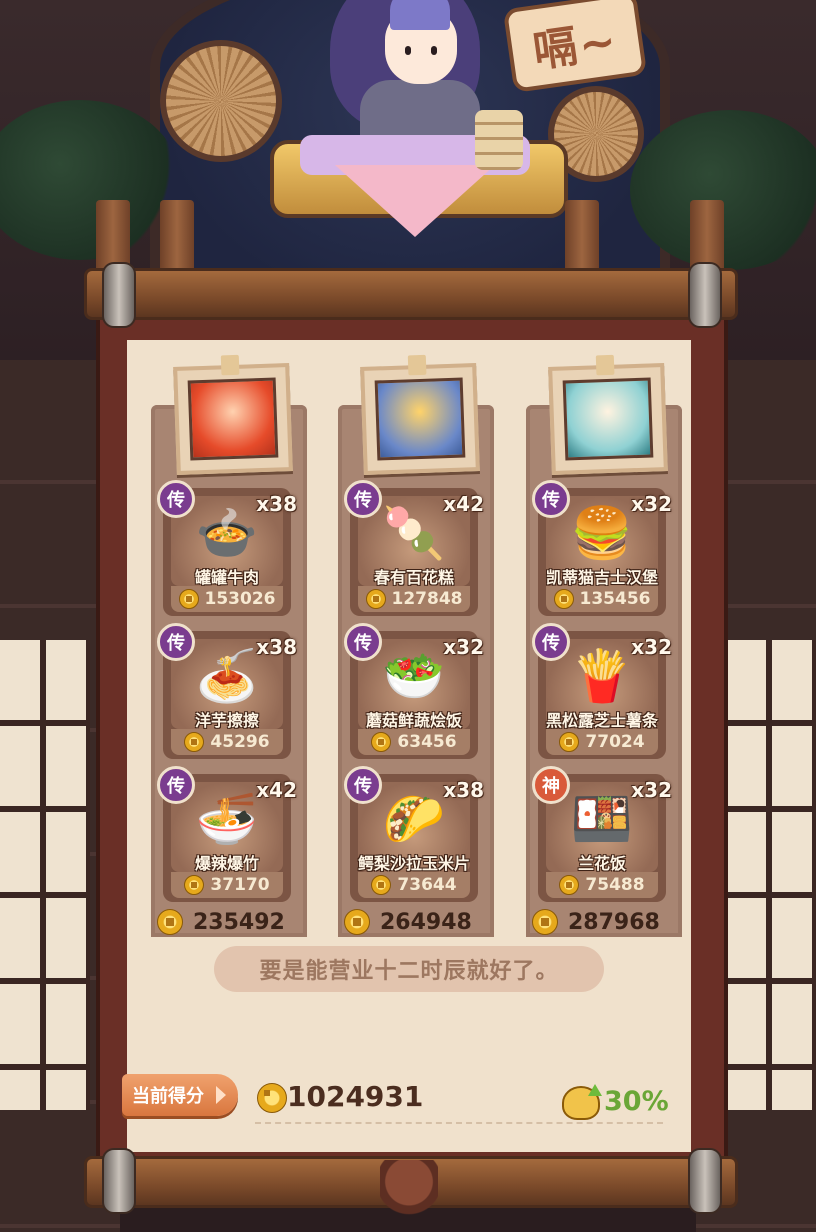 The height and width of the screenshot is (1232, 816). I want to click on dish-price-row: 45296, so click(227, 742).